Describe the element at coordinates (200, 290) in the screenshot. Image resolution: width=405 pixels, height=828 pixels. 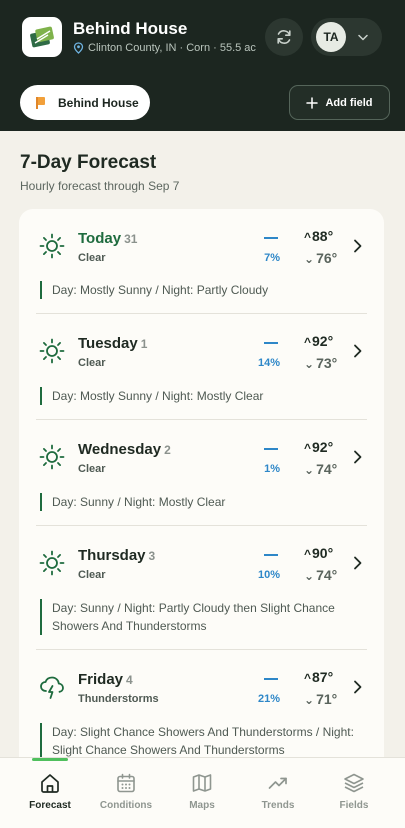
I see `day-detail: Day: Mostly Sunny / Night: Partly Cloudy` at that location.